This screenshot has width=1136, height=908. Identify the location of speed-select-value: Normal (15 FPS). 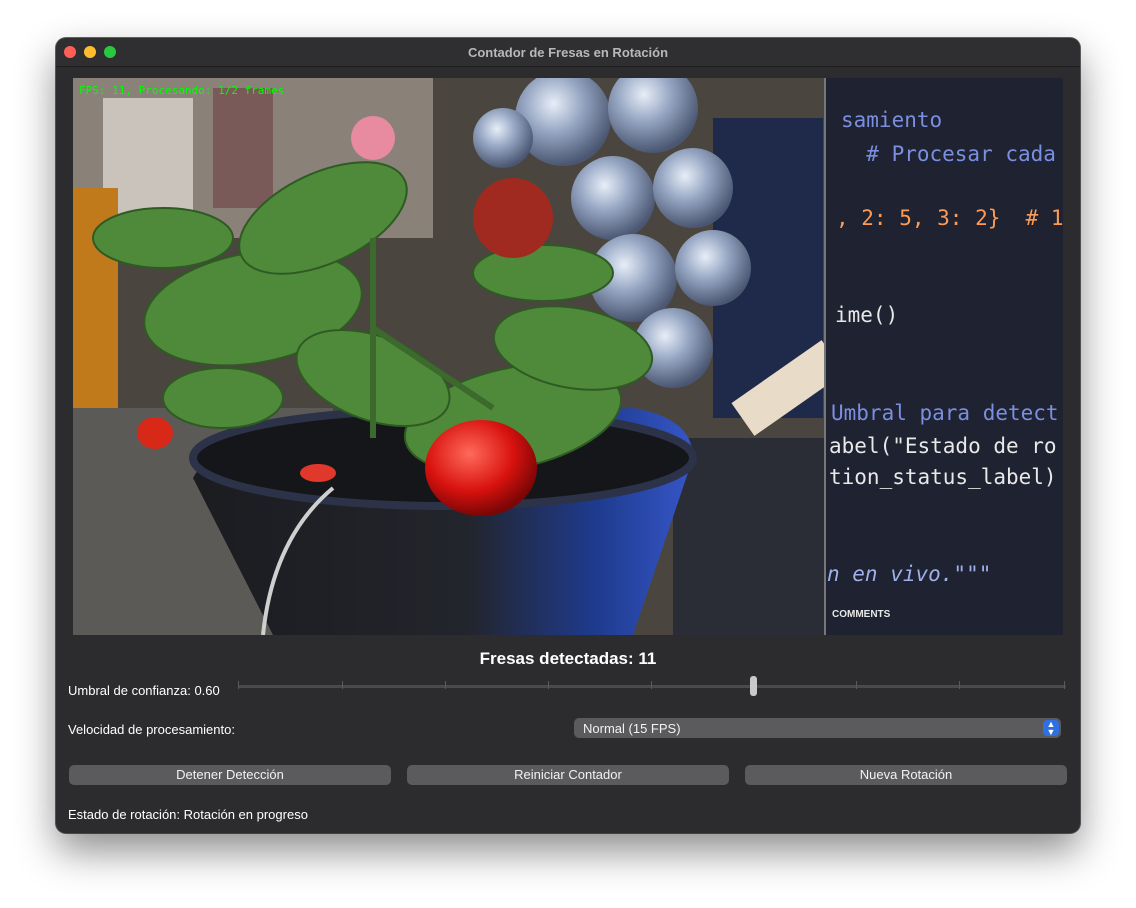
(632, 728).